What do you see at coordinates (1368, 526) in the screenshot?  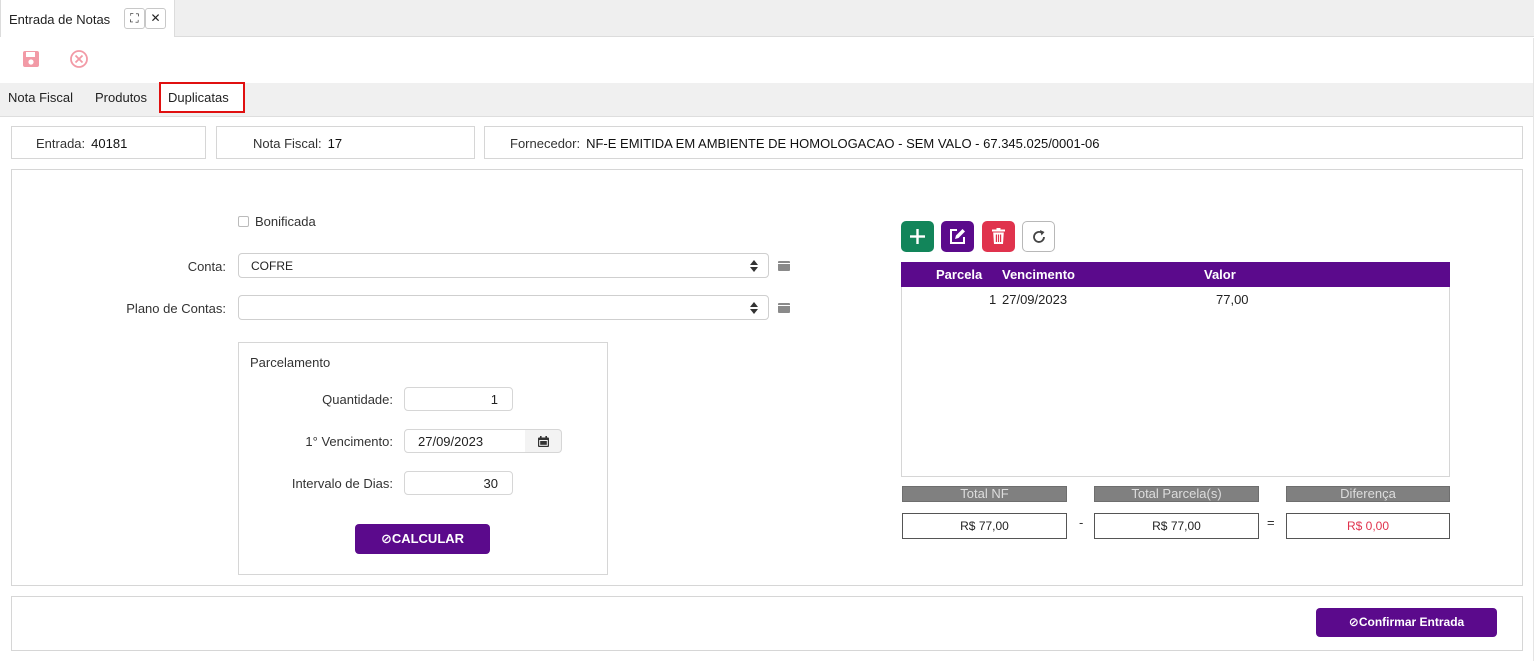 I see `diferenca-value: R$ 0,00` at bounding box center [1368, 526].